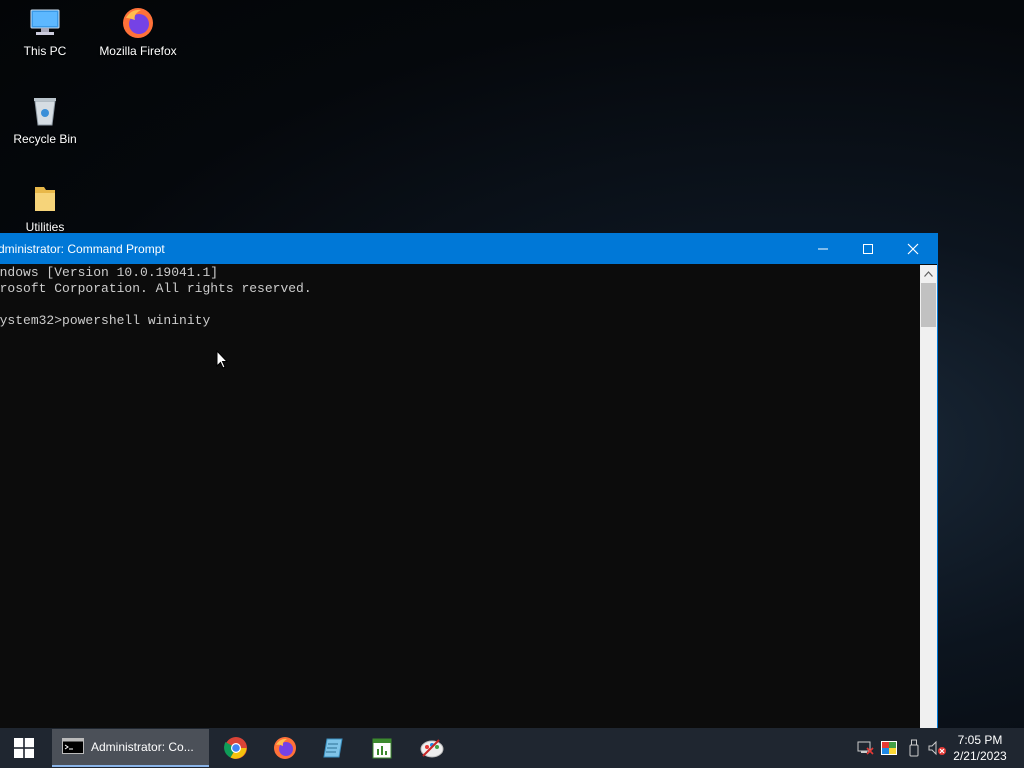 The image size is (1024, 768). I want to click on window-titlebar: dministrator: Command Prompt, so click(468, 249).